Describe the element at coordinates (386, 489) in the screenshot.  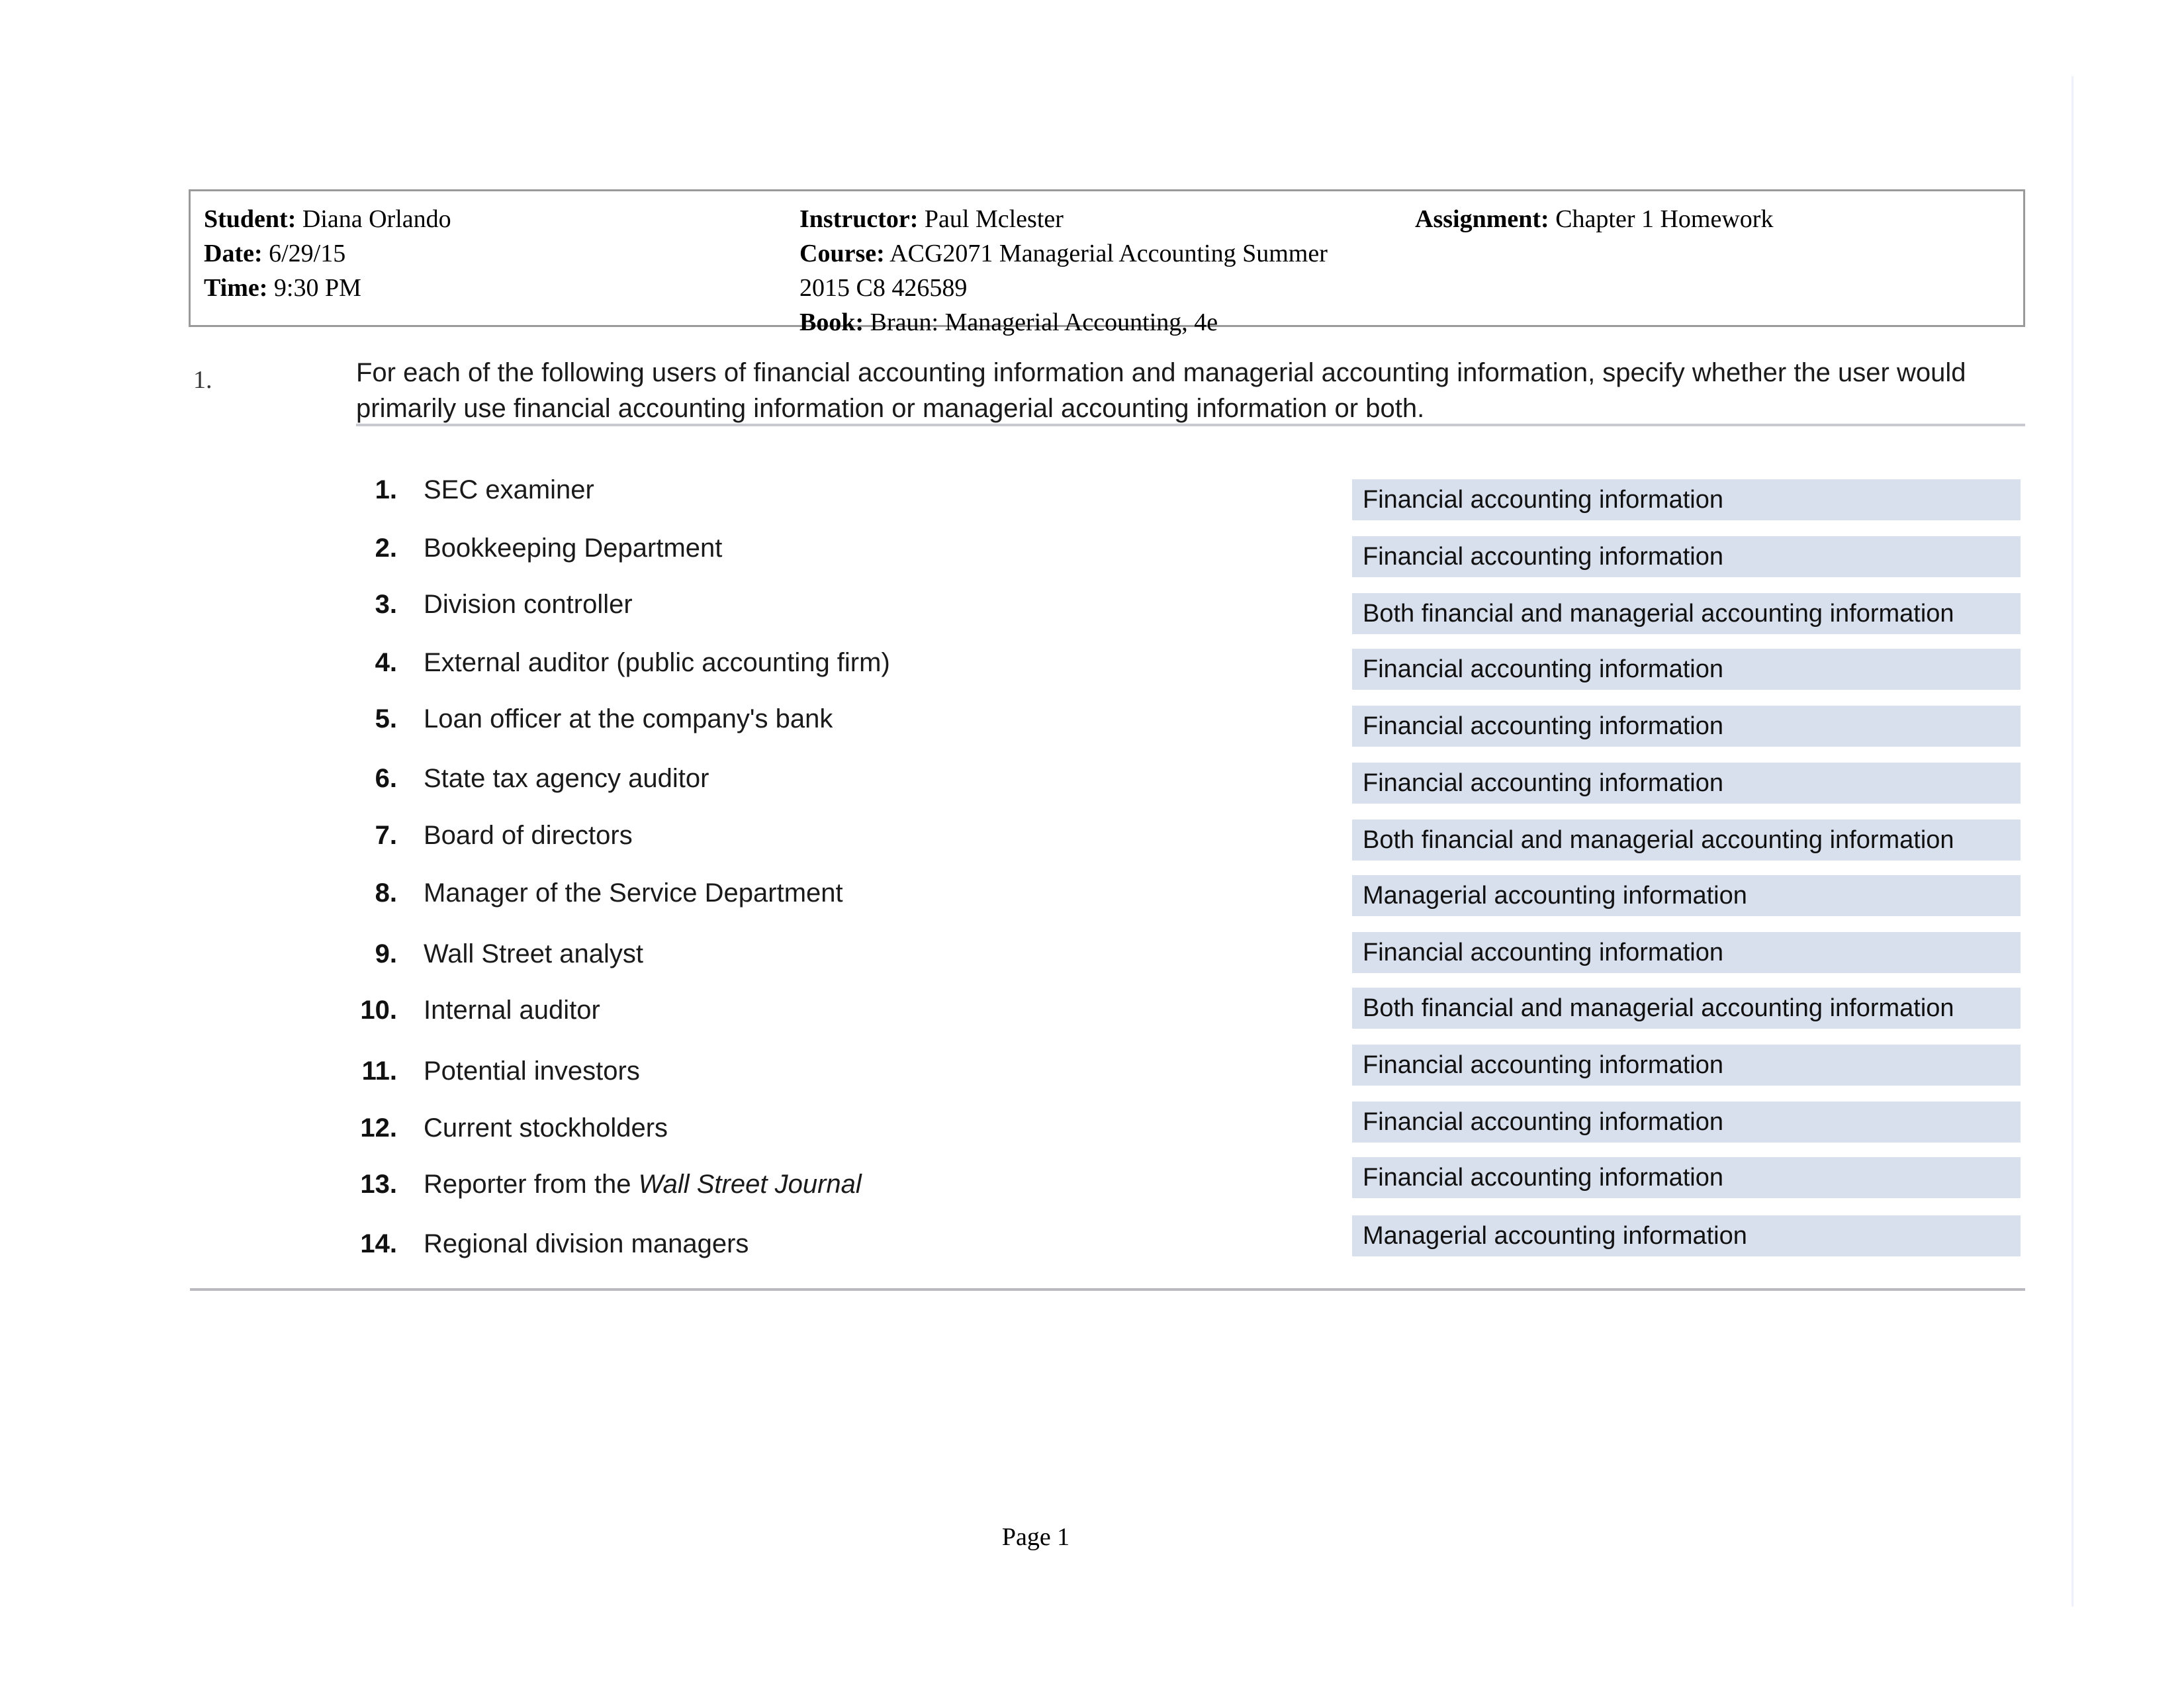
I see `item-number: 1.` at that location.